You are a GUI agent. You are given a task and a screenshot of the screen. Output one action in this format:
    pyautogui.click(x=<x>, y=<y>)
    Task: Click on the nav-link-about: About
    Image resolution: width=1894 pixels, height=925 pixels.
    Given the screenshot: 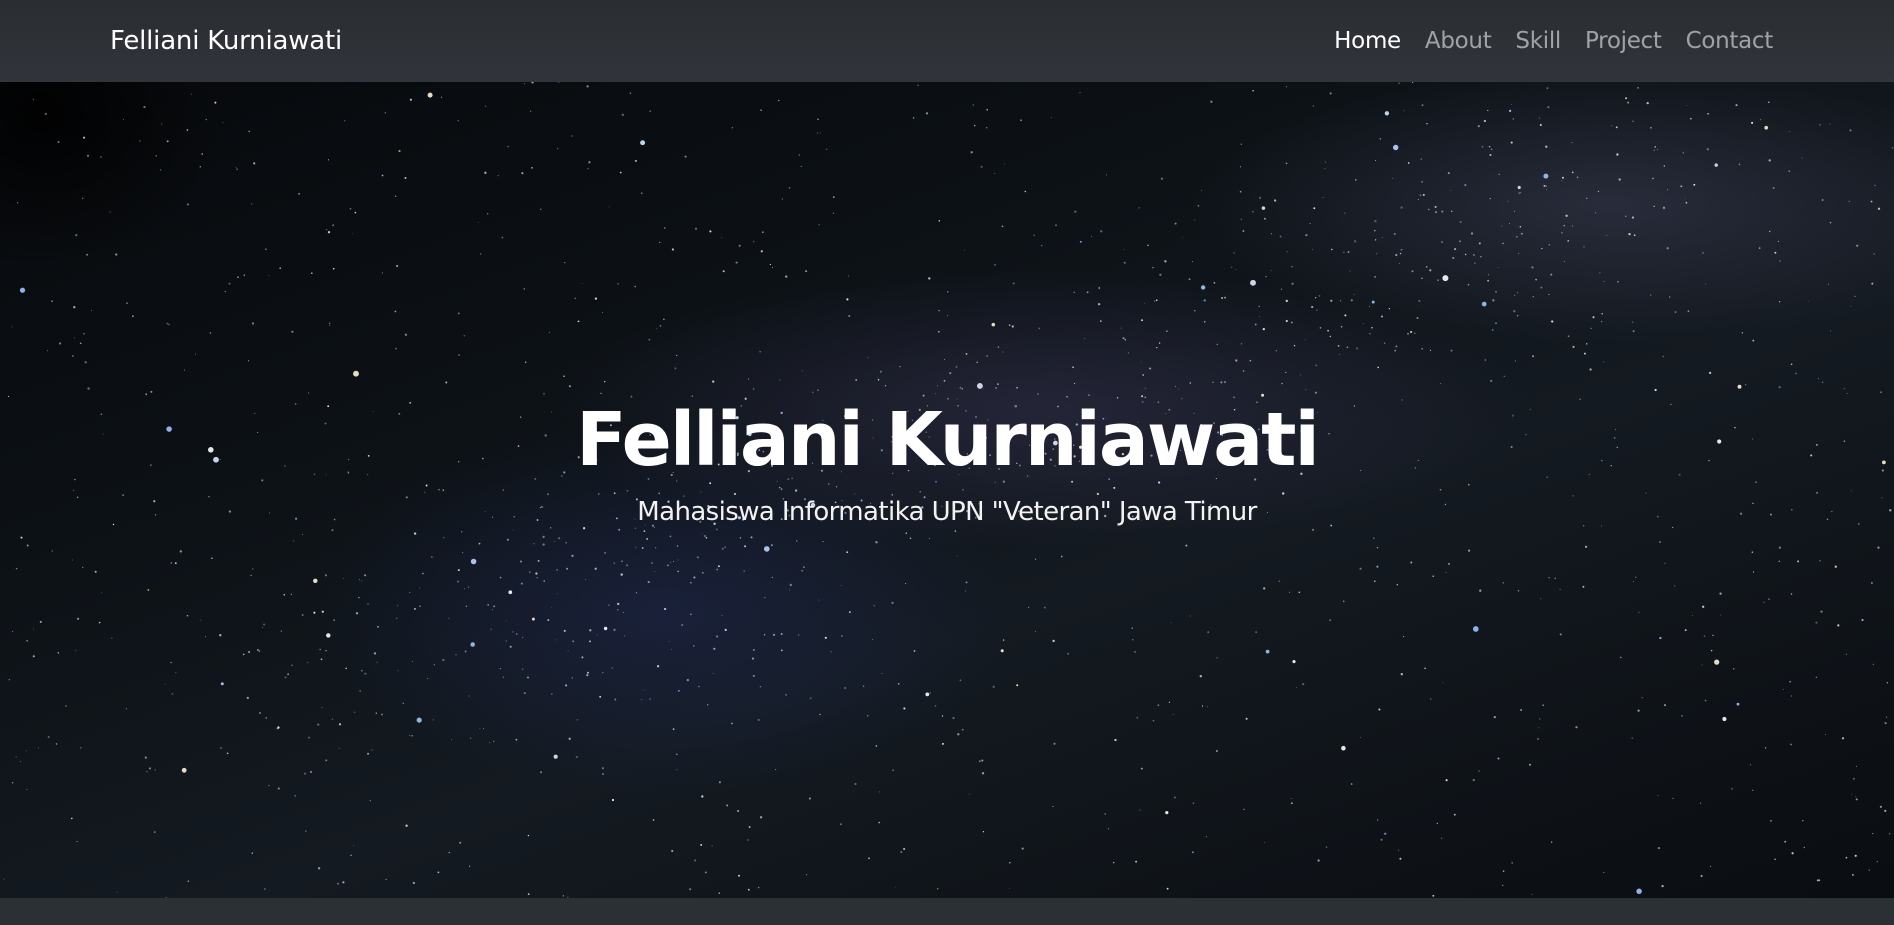 What is the action you would take?
    pyautogui.click(x=1458, y=41)
    